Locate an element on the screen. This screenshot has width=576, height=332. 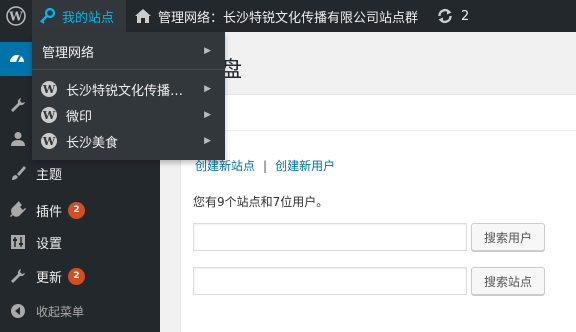
dashboard-icon is located at coordinates (17, 59).